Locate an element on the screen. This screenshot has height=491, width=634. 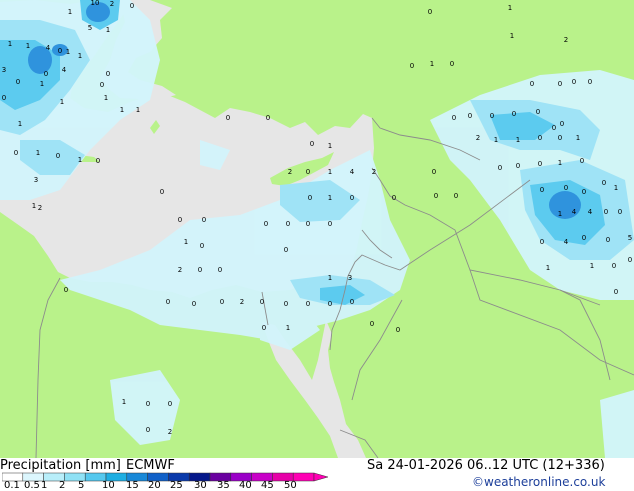
legend-tick-label: 20 is located at coordinates (154, 485).